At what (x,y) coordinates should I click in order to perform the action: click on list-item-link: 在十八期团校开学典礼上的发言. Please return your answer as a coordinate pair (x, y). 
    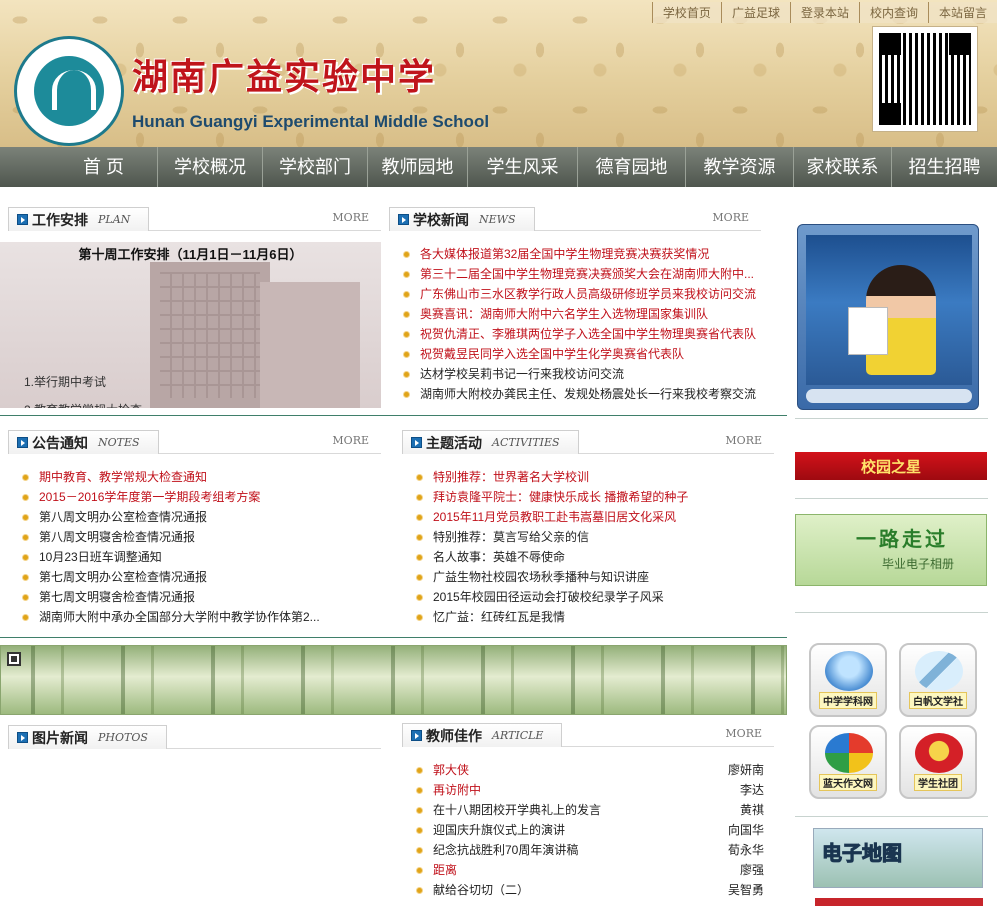
    Looking at the image, I should click on (517, 810).